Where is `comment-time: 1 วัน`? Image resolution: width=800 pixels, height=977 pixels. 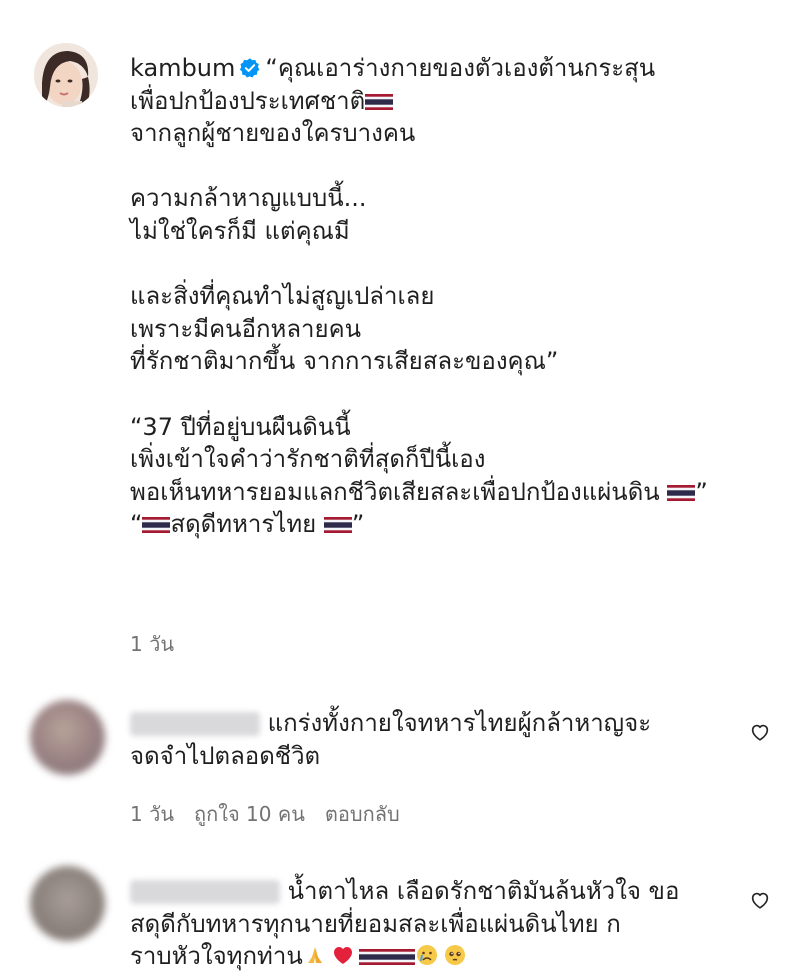 comment-time: 1 วัน is located at coordinates (152, 644).